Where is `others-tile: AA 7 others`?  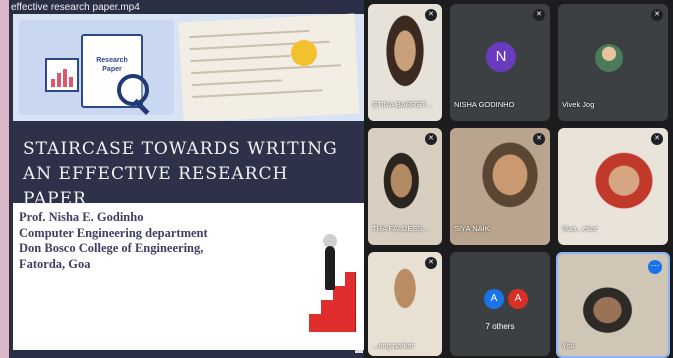
others-tile: AA 7 others is located at coordinates (500, 304).